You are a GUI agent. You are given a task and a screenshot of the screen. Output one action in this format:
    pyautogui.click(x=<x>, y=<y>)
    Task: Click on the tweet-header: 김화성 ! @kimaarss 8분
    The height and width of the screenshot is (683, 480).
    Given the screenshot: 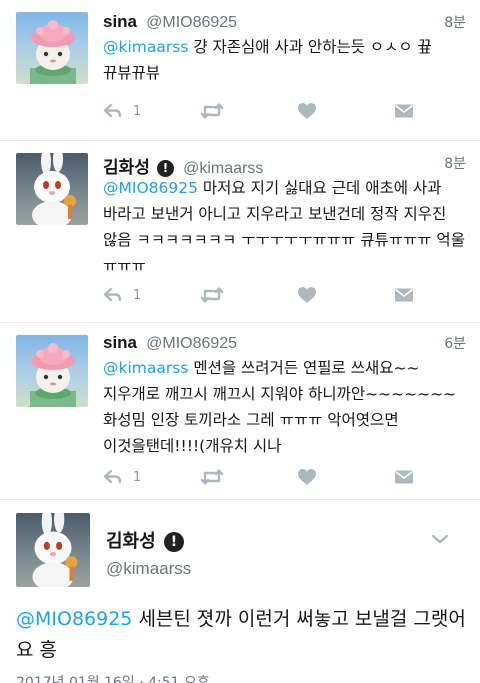 What is the action you would take?
    pyautogui.click(x=284, y=165)
    